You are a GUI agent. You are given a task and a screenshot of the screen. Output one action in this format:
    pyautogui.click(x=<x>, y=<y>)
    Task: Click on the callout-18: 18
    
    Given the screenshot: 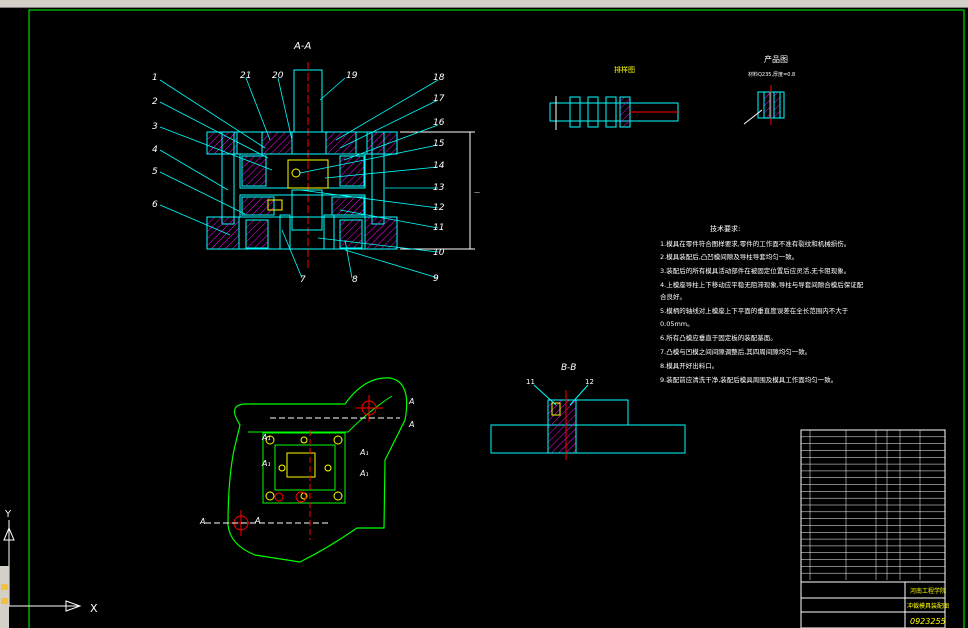 What is the action you would take?
    pyautogui.click(x=439, y=78)
    